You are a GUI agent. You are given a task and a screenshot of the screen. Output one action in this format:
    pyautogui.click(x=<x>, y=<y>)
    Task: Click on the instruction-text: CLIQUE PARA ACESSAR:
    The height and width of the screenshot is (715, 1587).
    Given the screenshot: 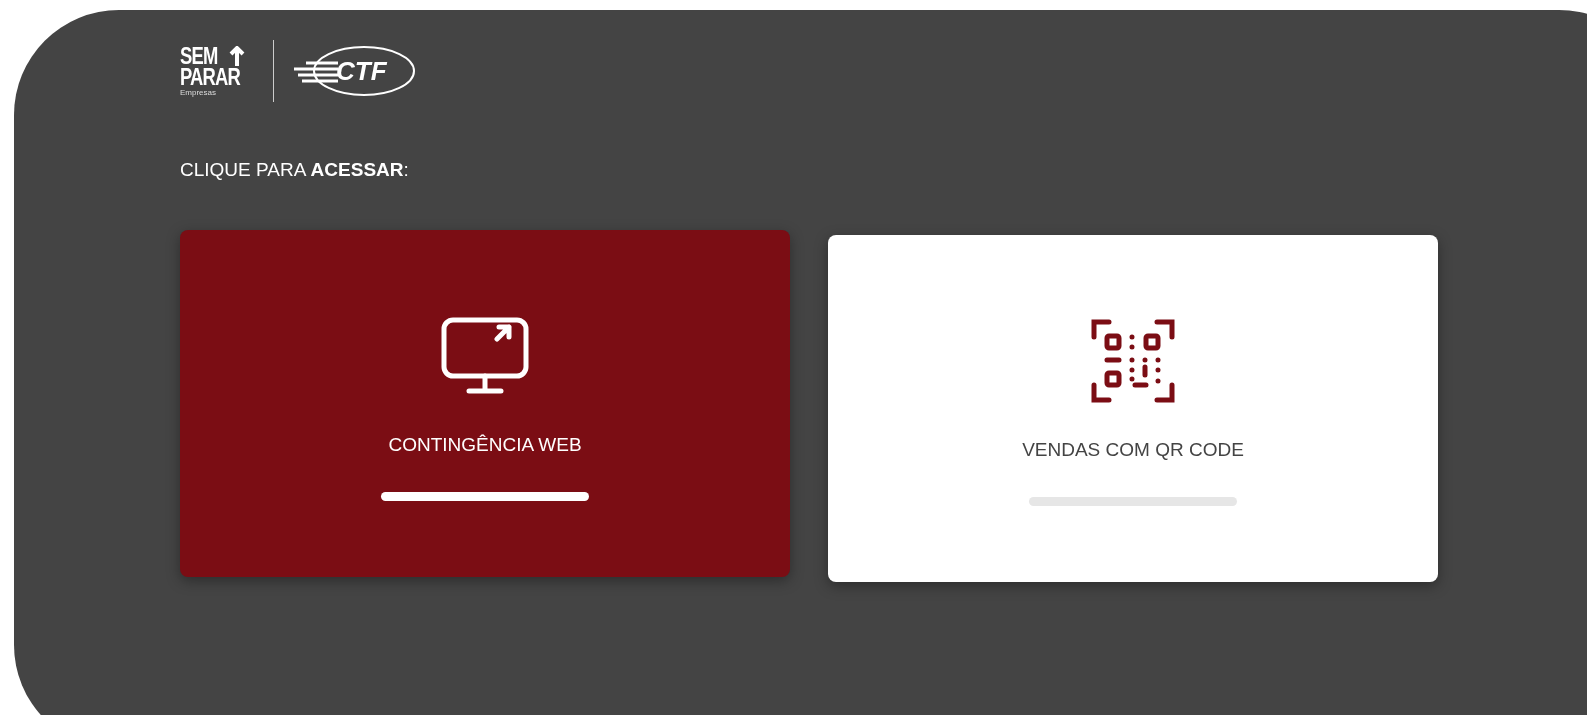 What is the action you would take?
    pyautogui.click(x=295, y=170)
    